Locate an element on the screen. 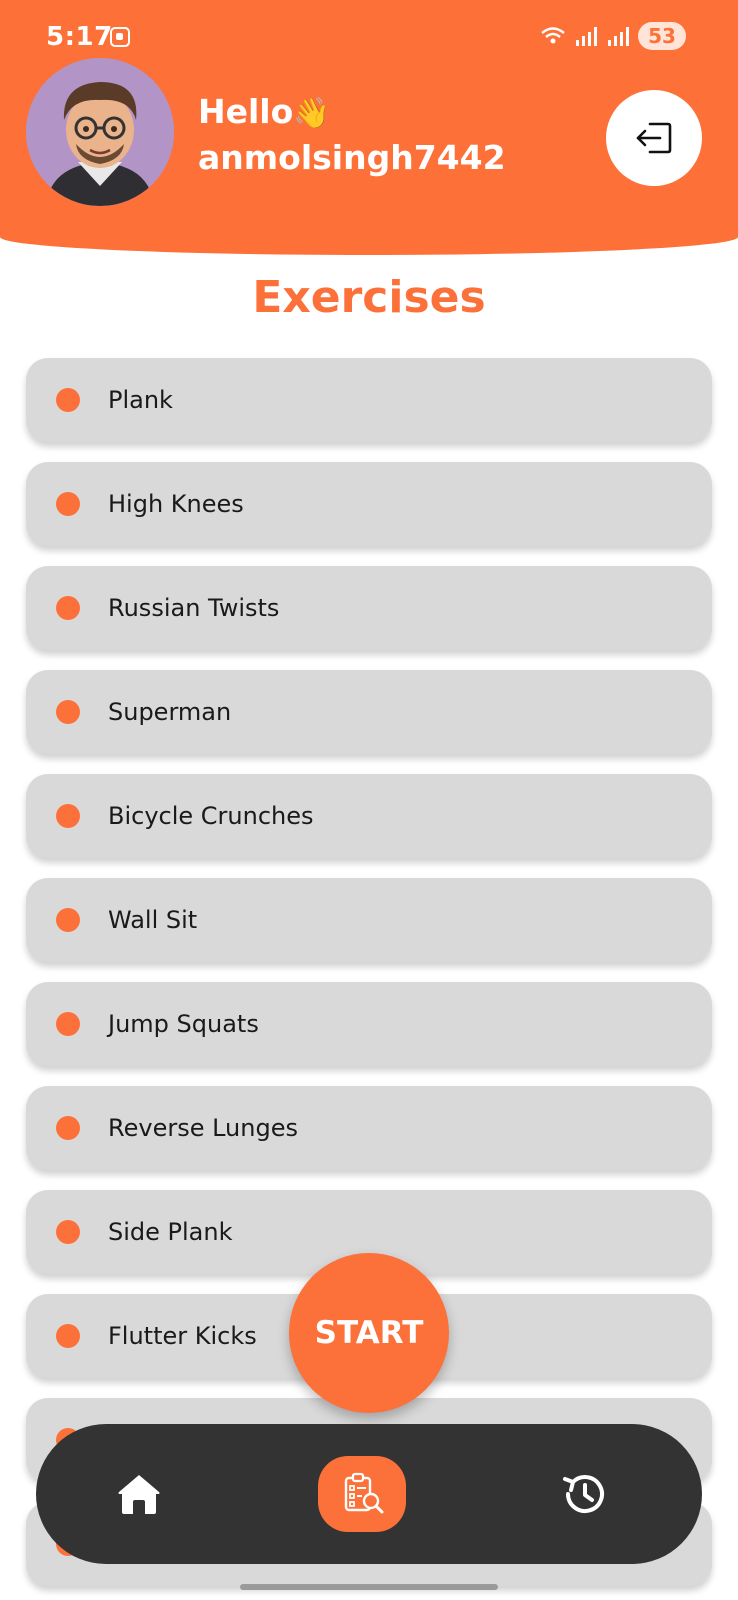 Image resolution: width=738 pixels, height=1600 pixels. greeting-hello: Hello is located at coordinates (246, 111).